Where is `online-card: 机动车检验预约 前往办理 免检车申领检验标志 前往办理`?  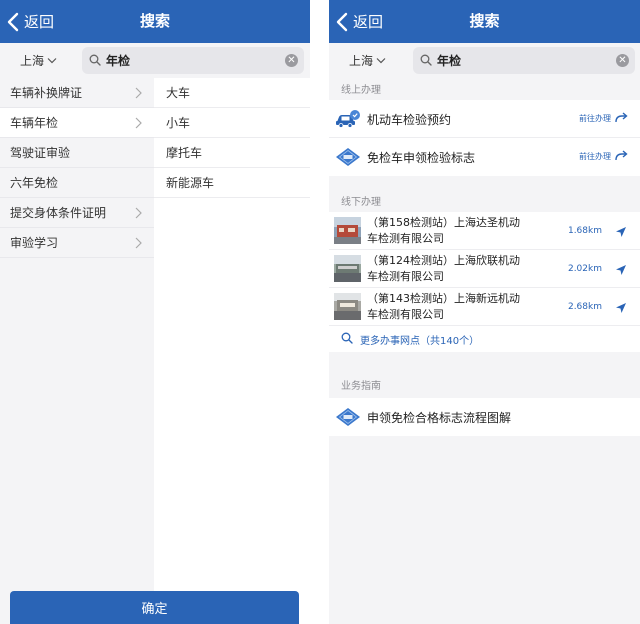
online-card: 机动车检验预约 前往办理 免检车申领检验标志 前往办理 is located at coordinates (484, 138).